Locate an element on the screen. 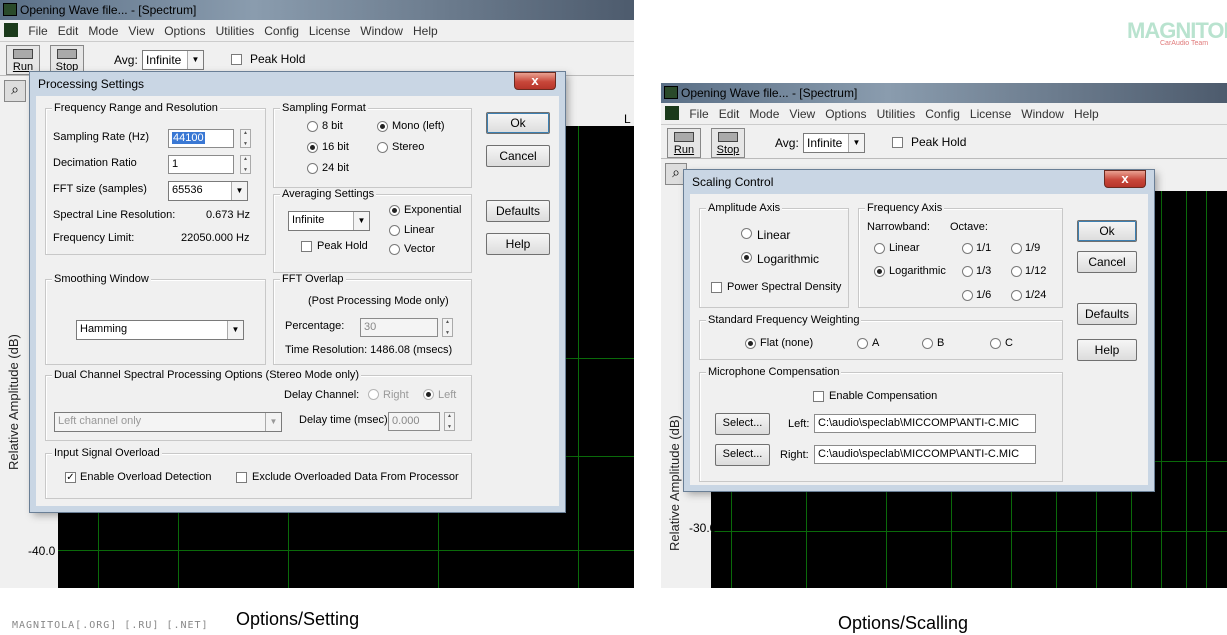  weight-c-radio is located at coordinates (995, 343).